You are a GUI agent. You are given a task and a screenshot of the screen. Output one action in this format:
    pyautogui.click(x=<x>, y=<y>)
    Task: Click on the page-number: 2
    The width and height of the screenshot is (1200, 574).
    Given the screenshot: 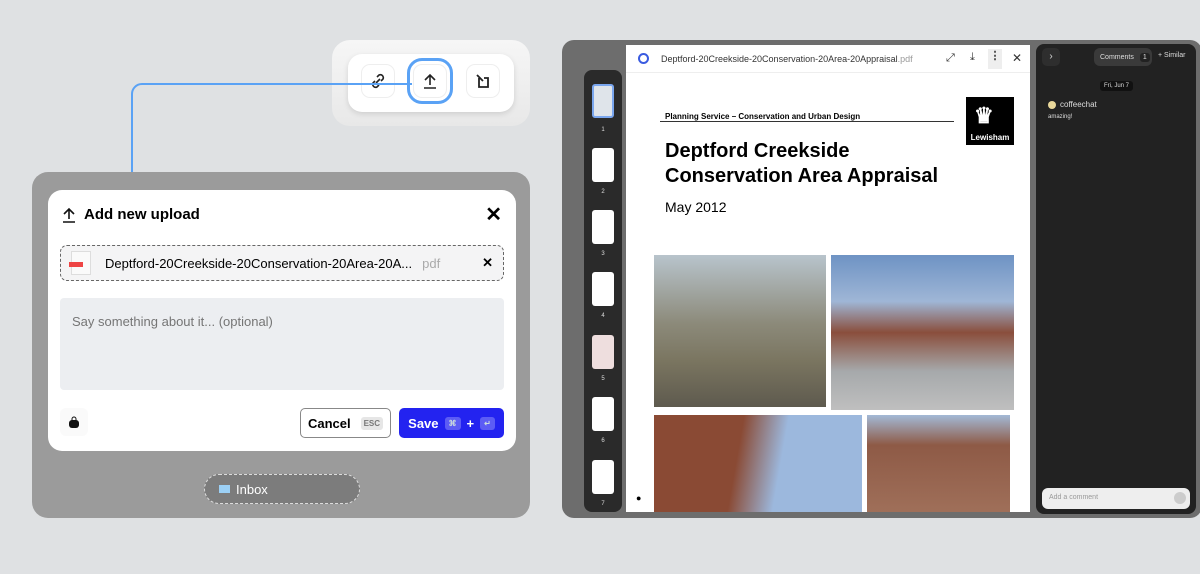 What is the action you would take?
    pyautogui.click(x=603, y=192)
    